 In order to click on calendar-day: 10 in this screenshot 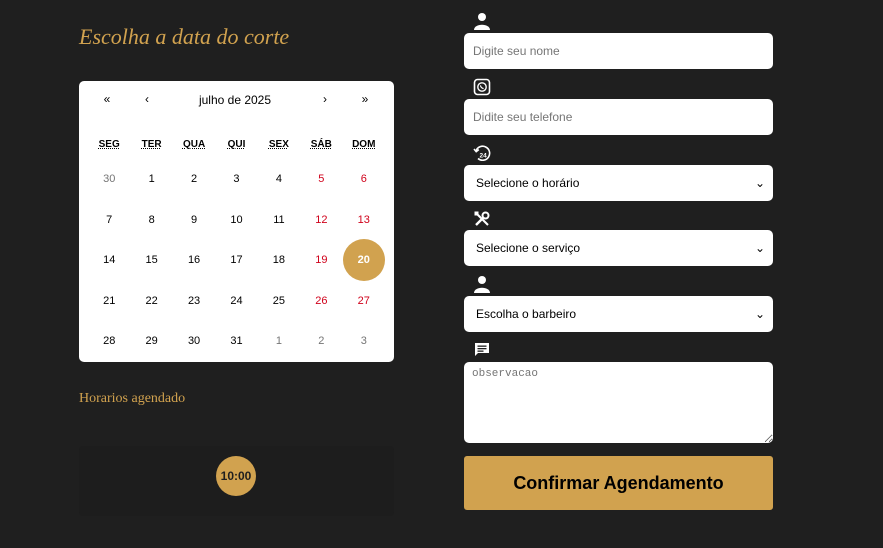, I will do `click(236, 220)`.